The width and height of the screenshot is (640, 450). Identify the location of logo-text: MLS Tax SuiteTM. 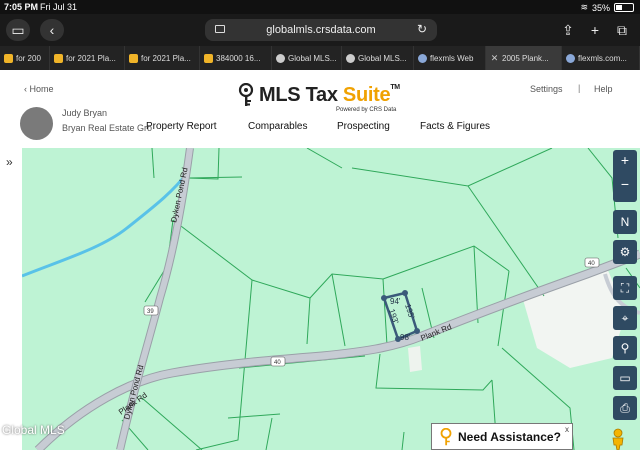
(329, 95).